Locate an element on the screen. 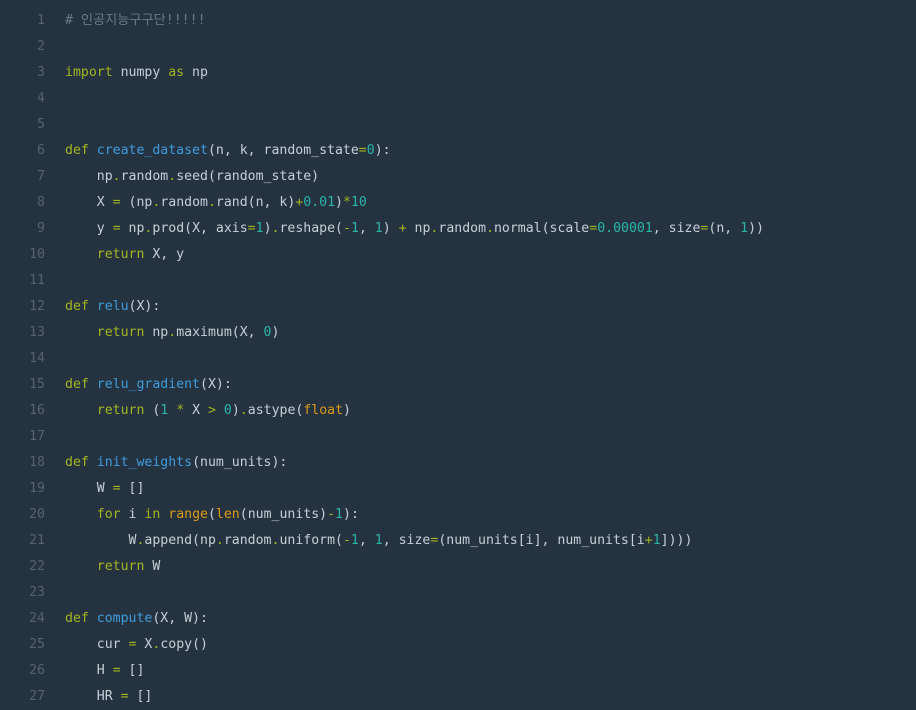 The width and height of the screenshot is (916, 710). code-token: (n, k, random_state is located at coordinates (283, 150).